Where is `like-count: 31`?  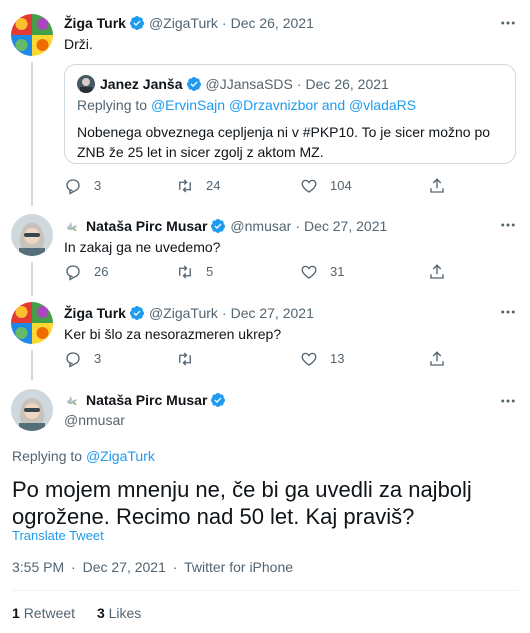
like-count: 31 is located at coordinates (337, 271).